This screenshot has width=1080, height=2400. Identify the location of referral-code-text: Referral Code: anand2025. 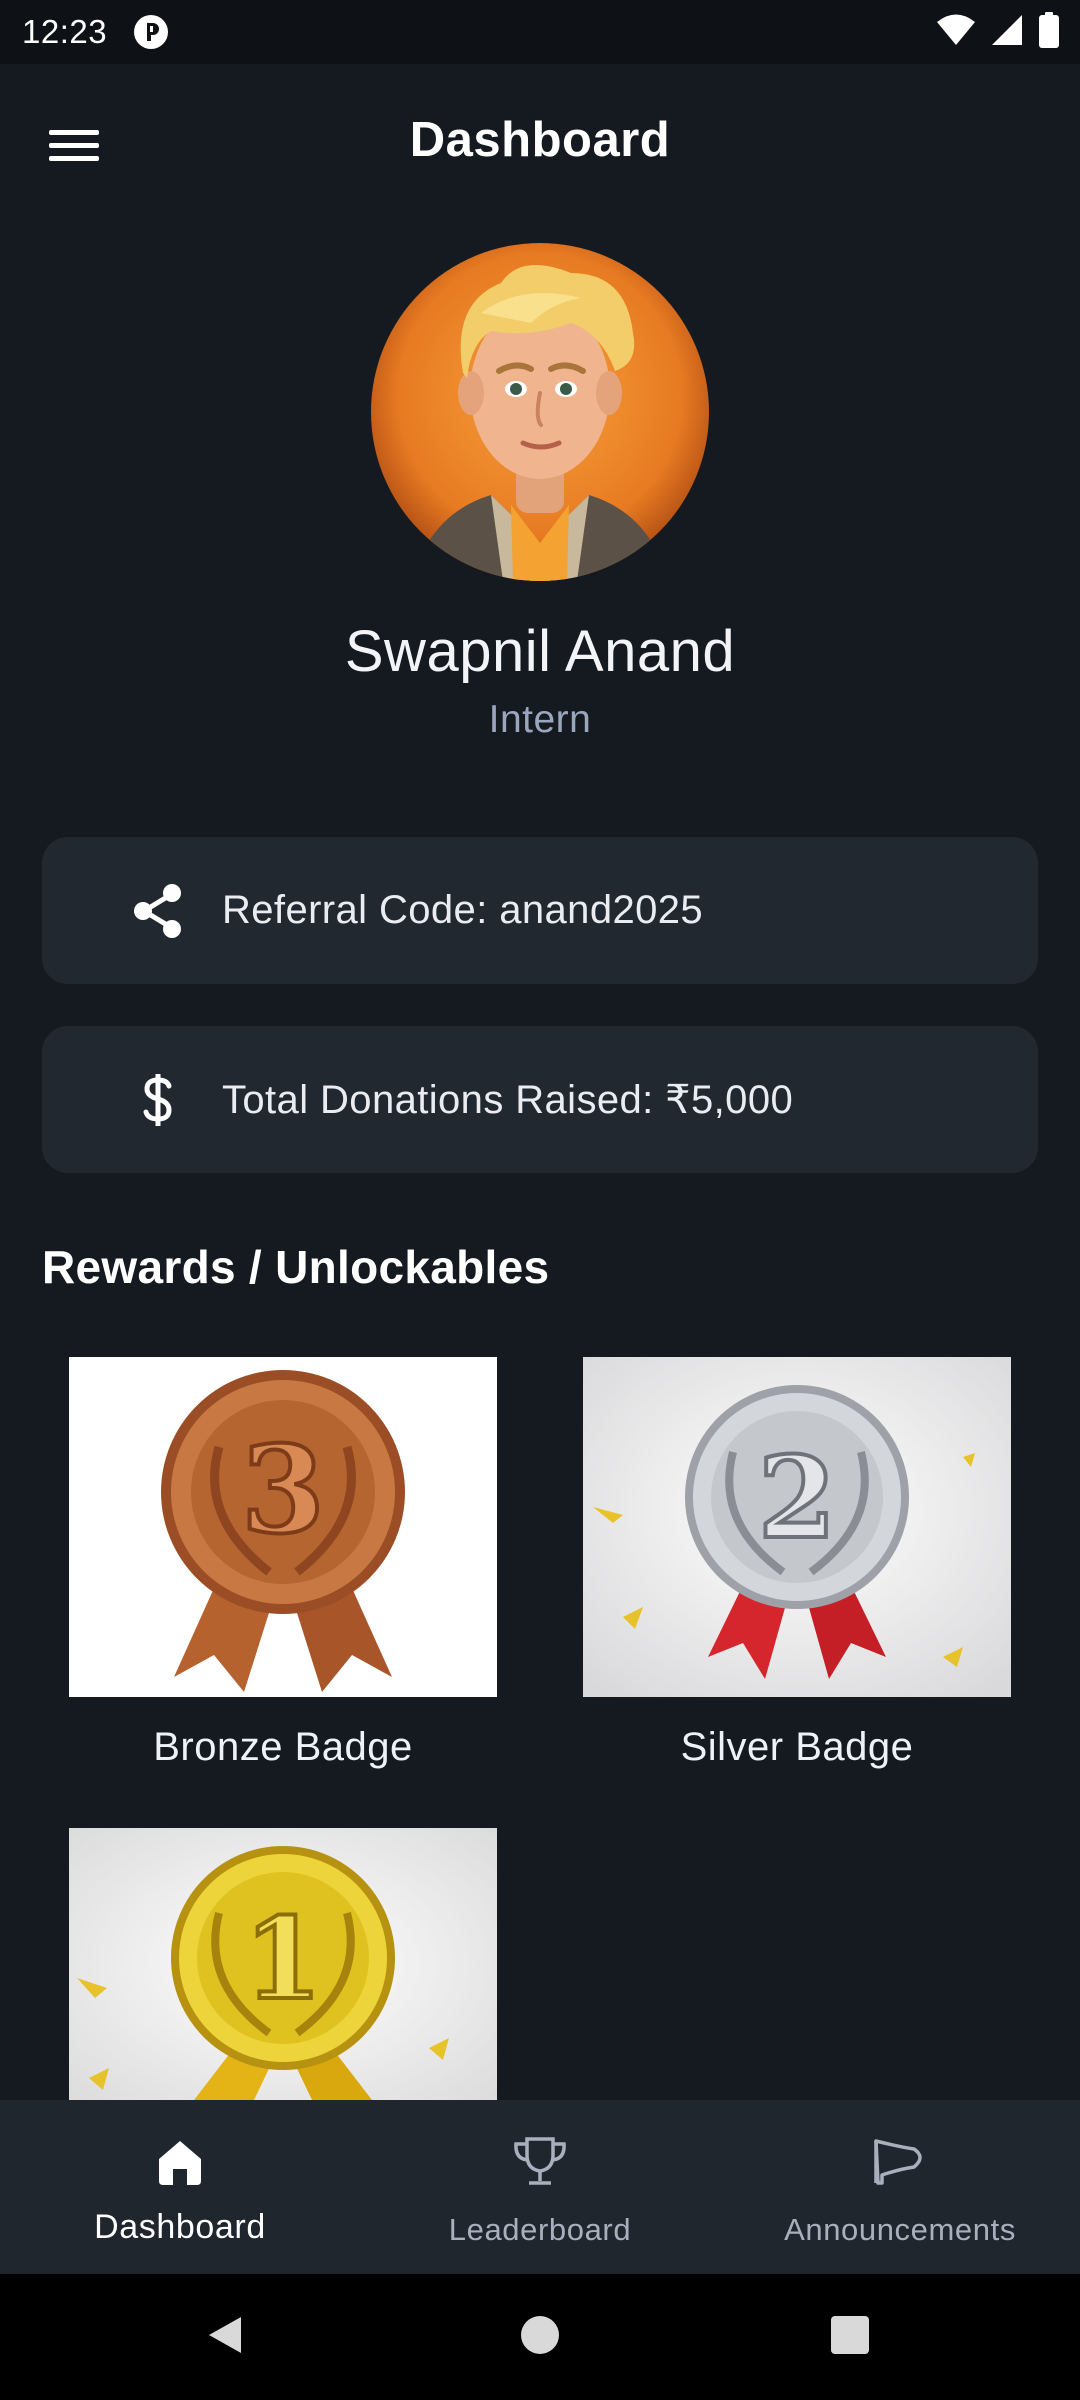
(463, 910).